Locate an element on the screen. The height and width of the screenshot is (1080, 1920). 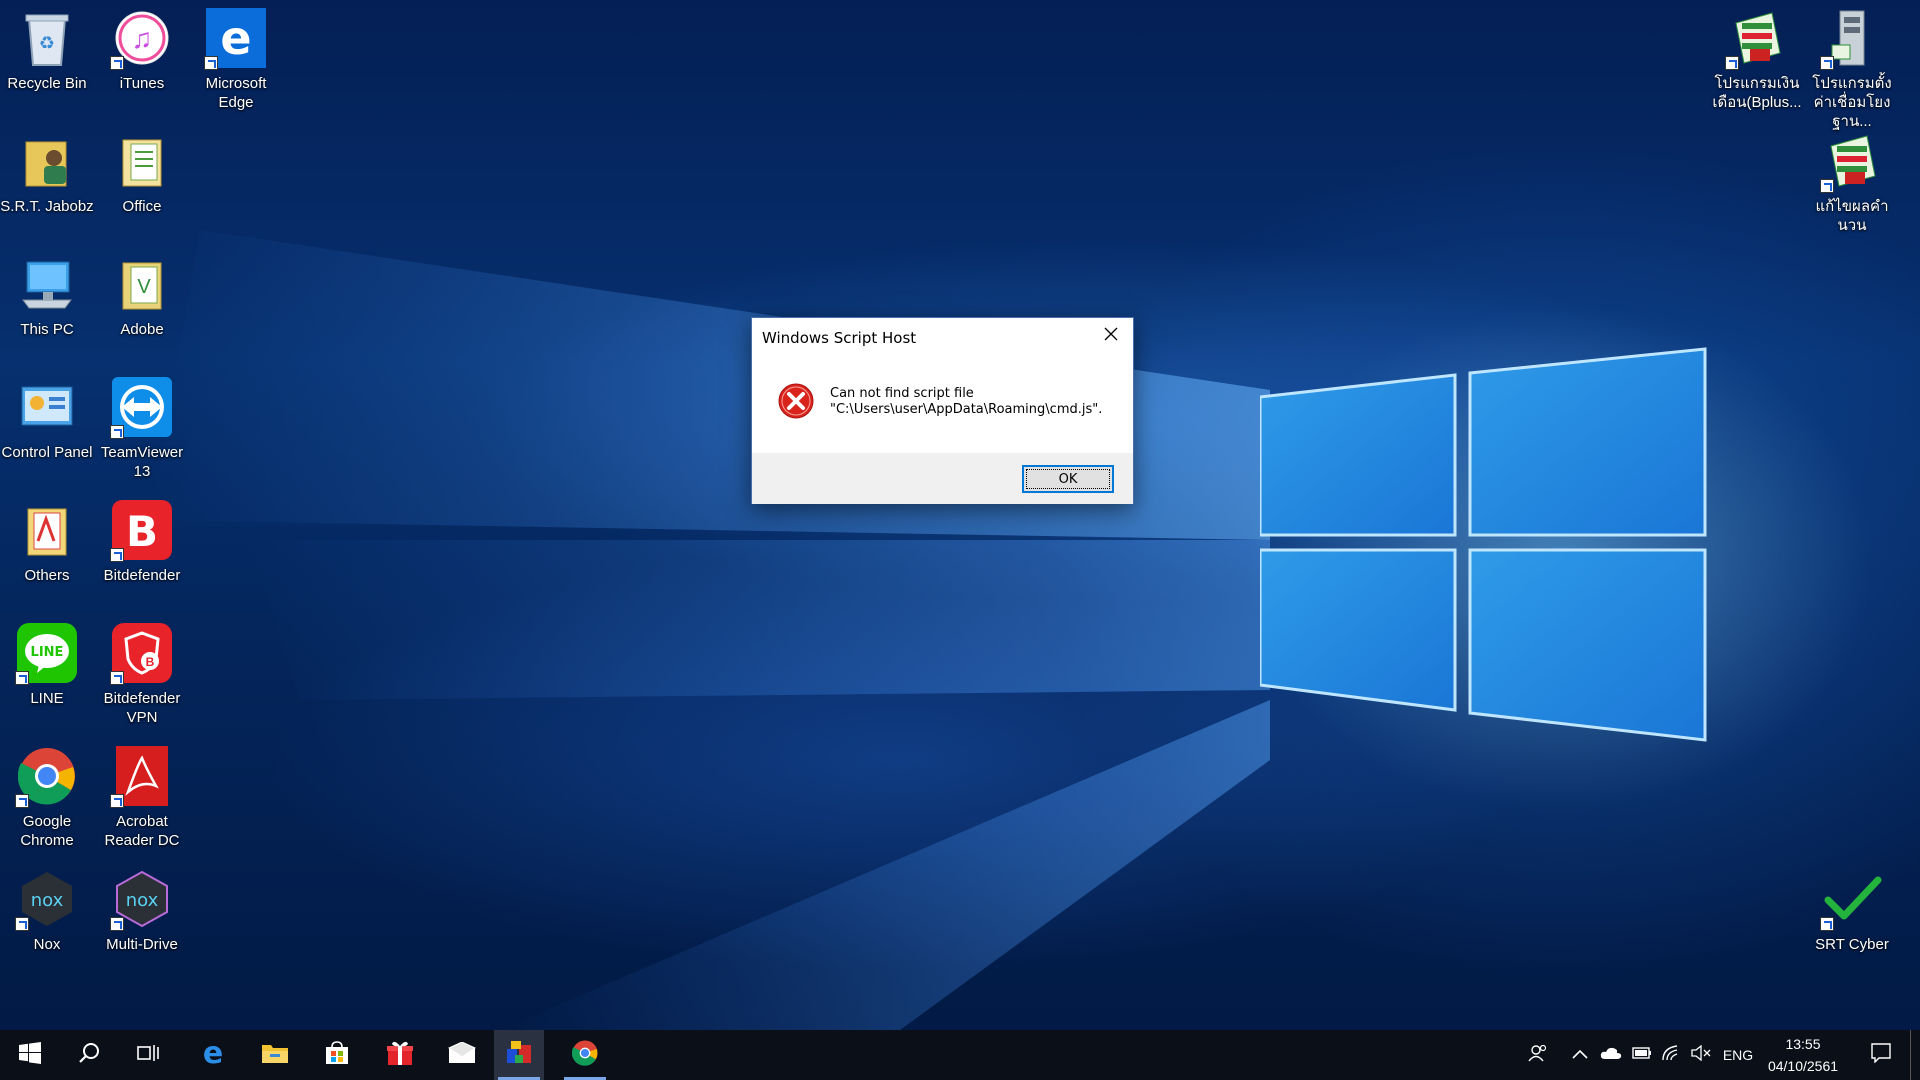
people-icon is located at coordinates (1538, 1055).